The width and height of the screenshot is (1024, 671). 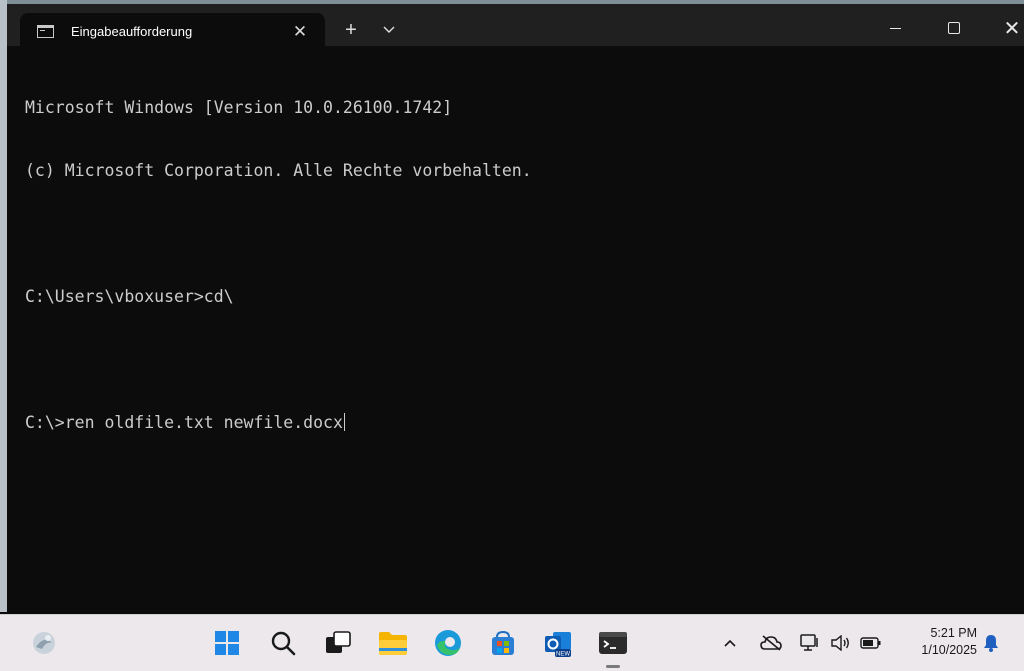 I want to click on maximize-icon, so click(x=954, y=28).